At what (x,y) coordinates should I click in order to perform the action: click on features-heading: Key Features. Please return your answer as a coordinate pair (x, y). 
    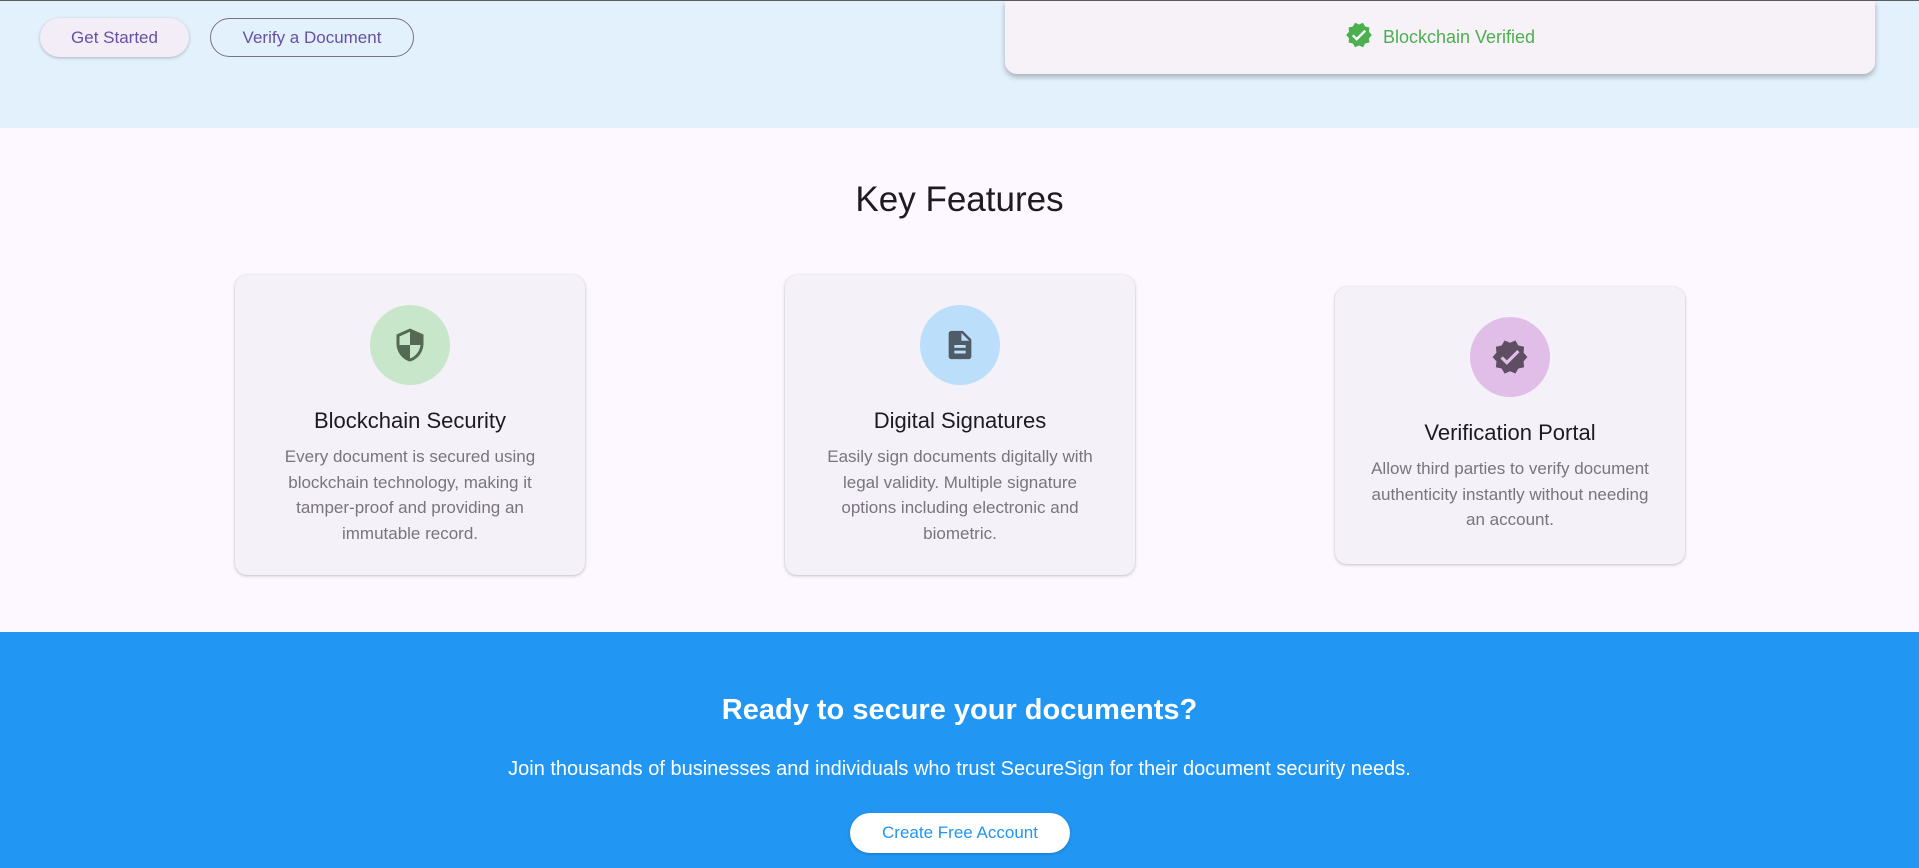
    Looking at the image, I should click on (959, 199).